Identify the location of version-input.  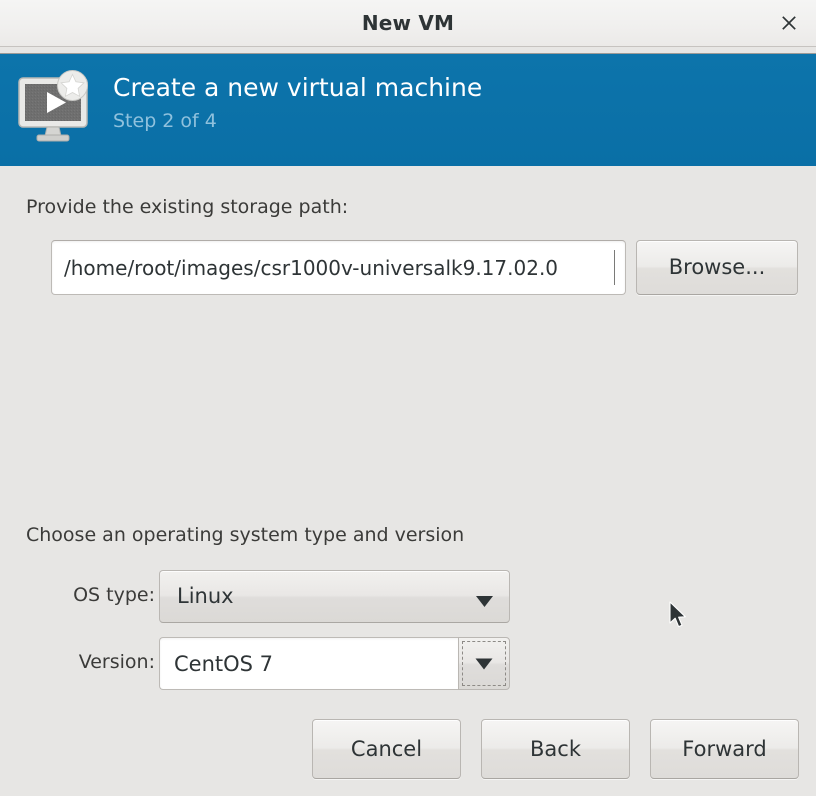
(309, 663).